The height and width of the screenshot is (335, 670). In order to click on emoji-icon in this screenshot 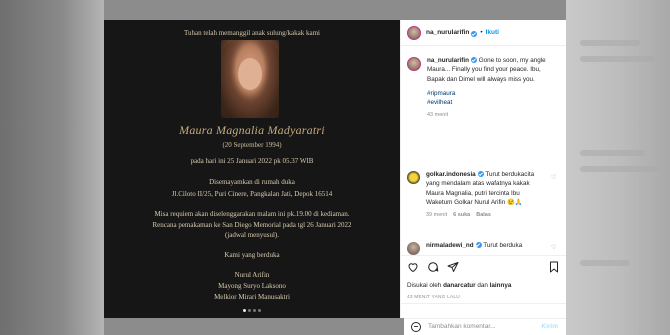, I will do `click(416, 327)`.